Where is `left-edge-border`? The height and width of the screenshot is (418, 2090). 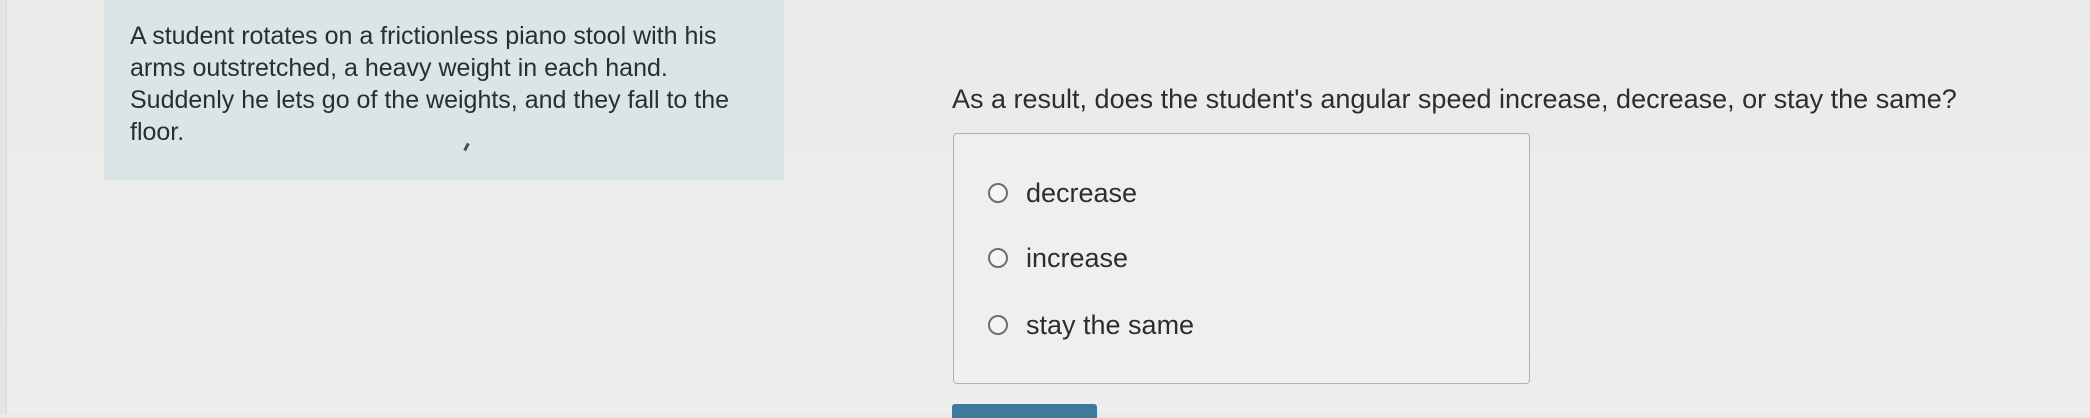 left-edge-border is located at coordinates (3, 207).